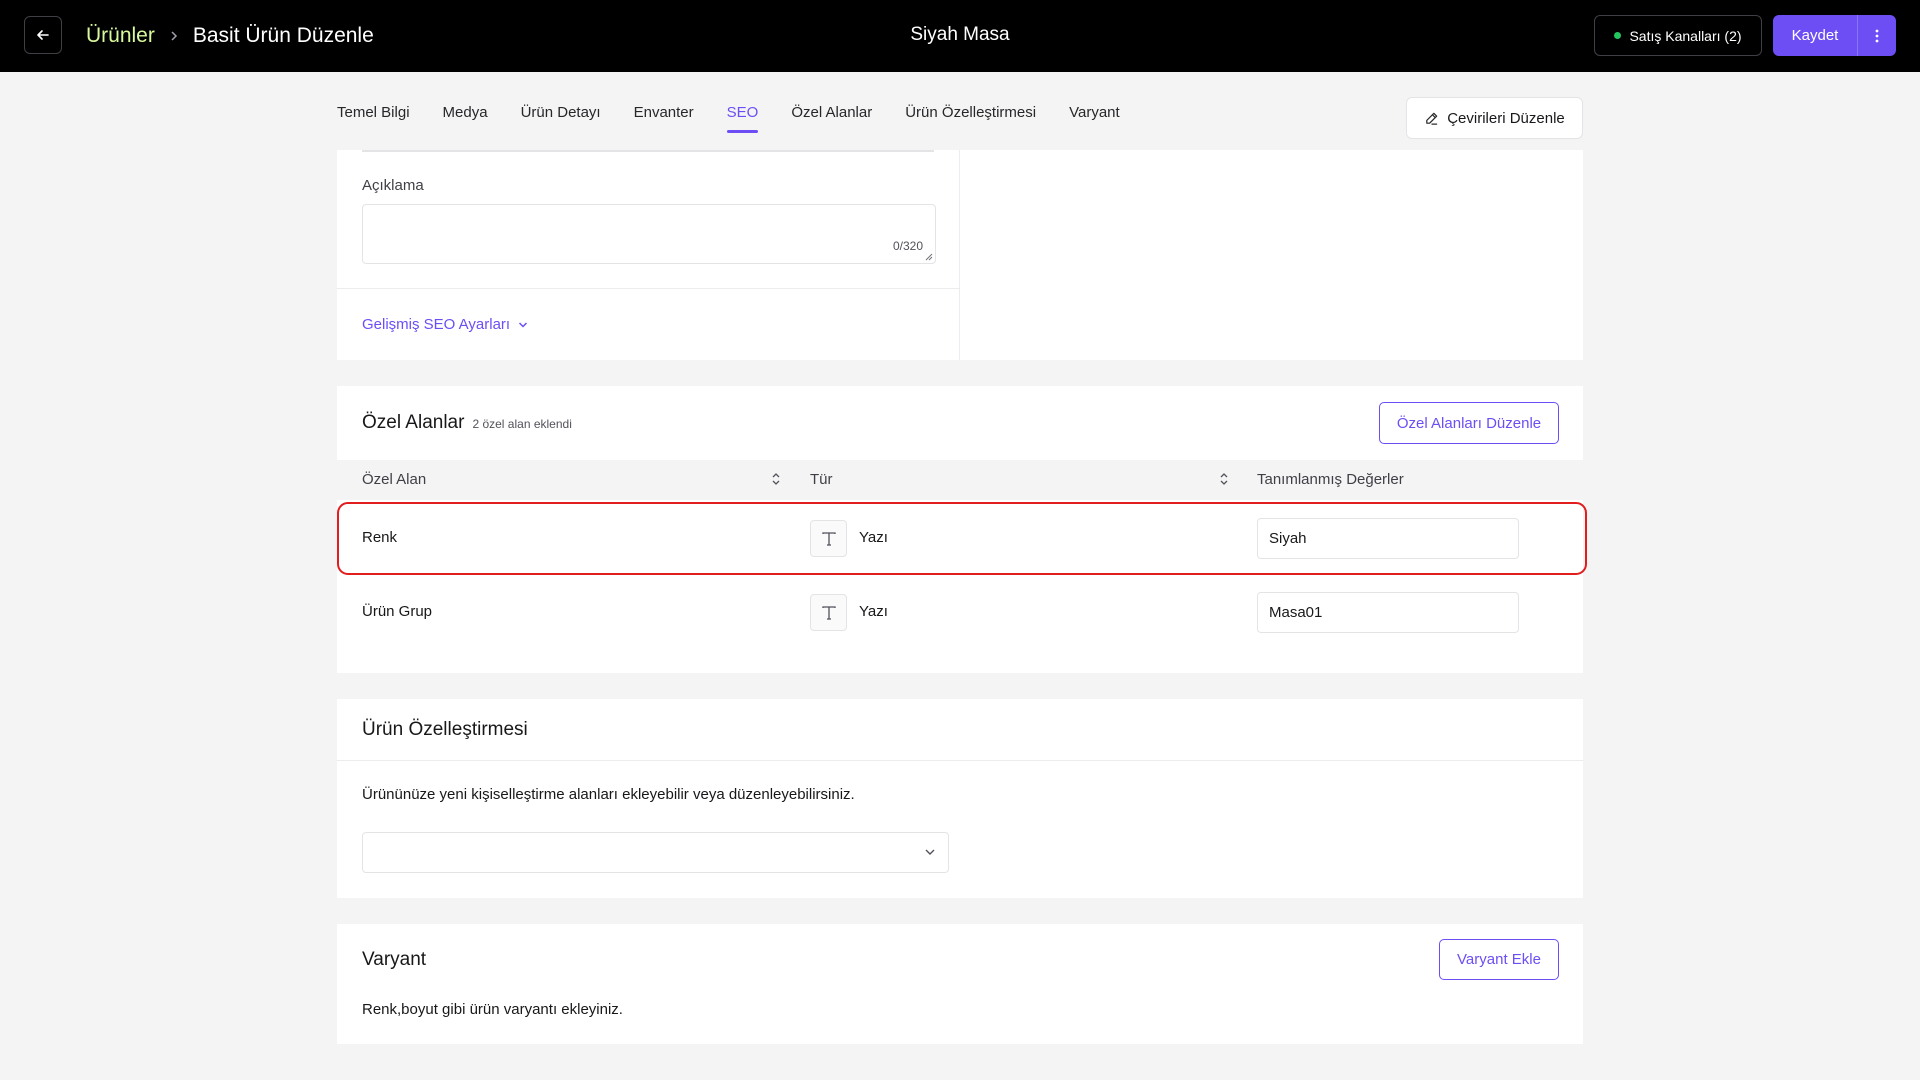 The width and height of the screenshot is (1920, 1080). I want to click on advanced-seo-label: Gelişmiş SEO Ayarları, so click(436, 324).